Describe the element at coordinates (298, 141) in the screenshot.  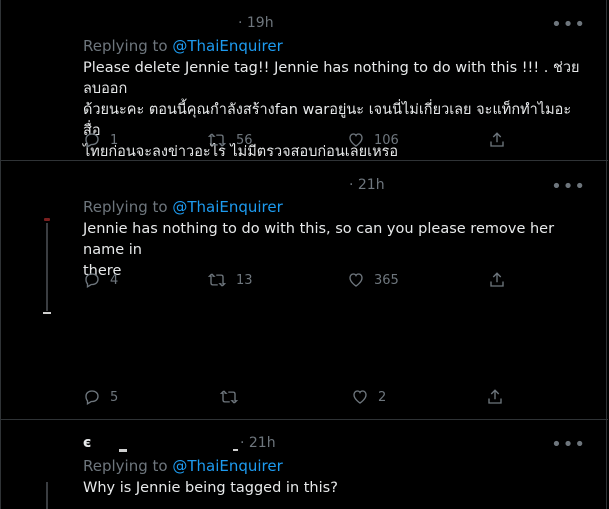
I see `tweet-actions: 1 56 106` at that location.